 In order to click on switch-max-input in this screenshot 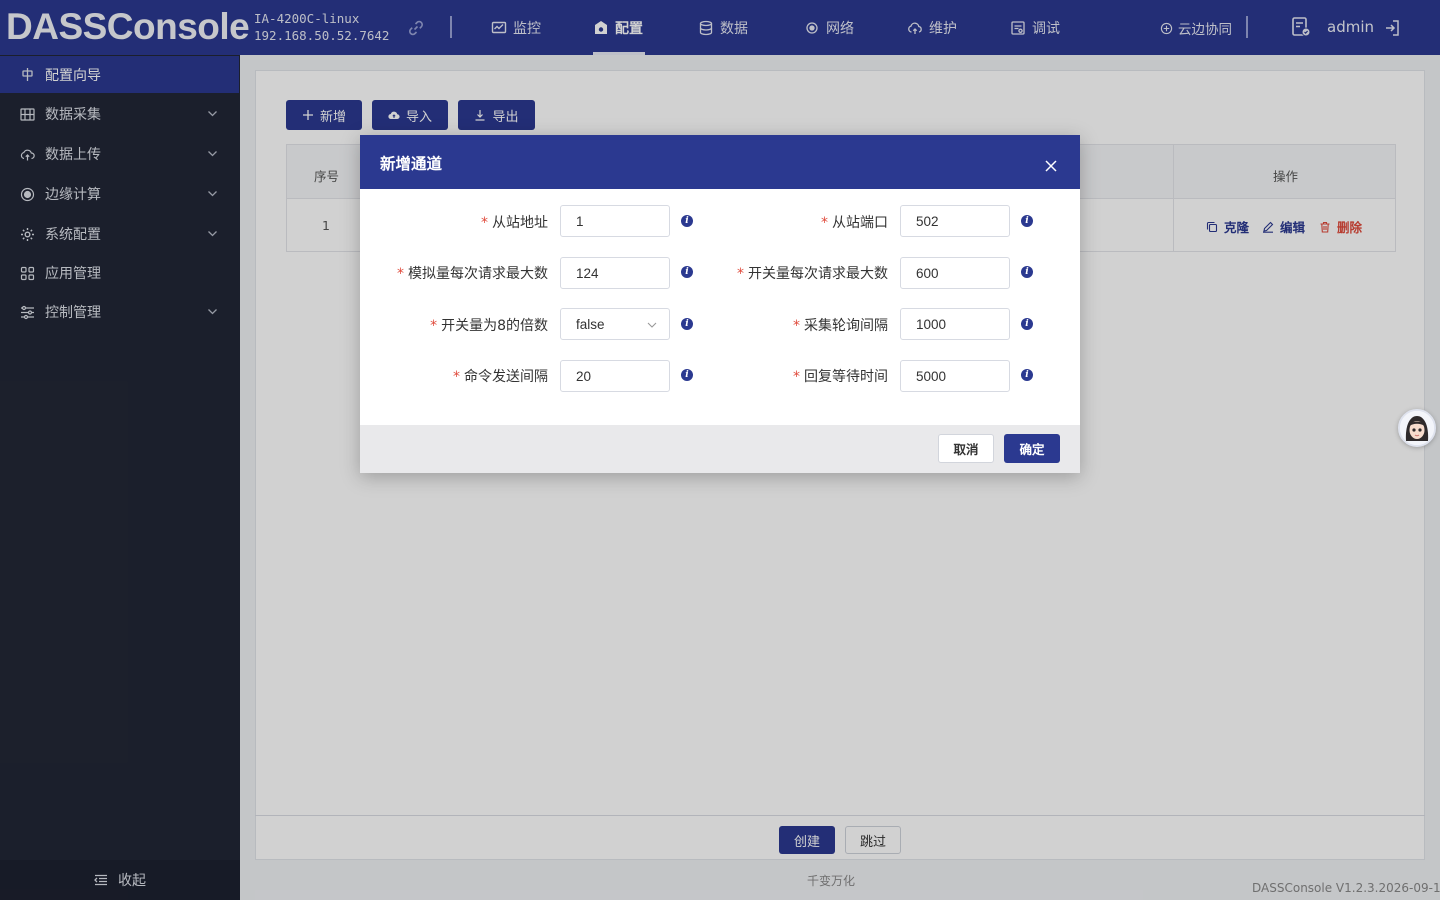, I will do `click(955, 273)`.